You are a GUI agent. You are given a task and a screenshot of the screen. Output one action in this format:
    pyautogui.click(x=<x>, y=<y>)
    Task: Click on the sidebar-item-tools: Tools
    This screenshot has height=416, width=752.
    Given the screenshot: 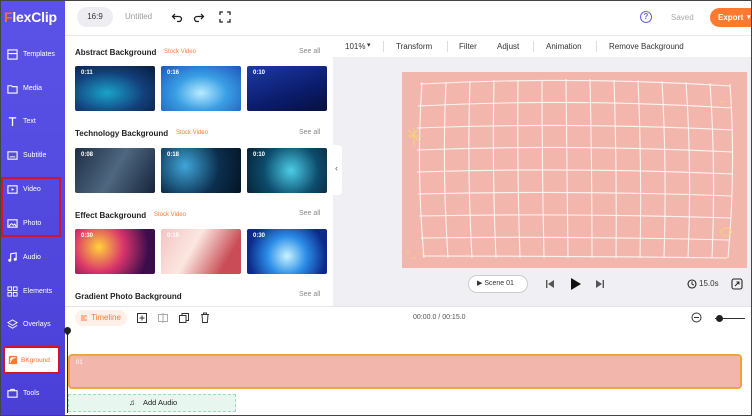 What is the action you would take?
    pyautogui.click(x=32, y=394)
    